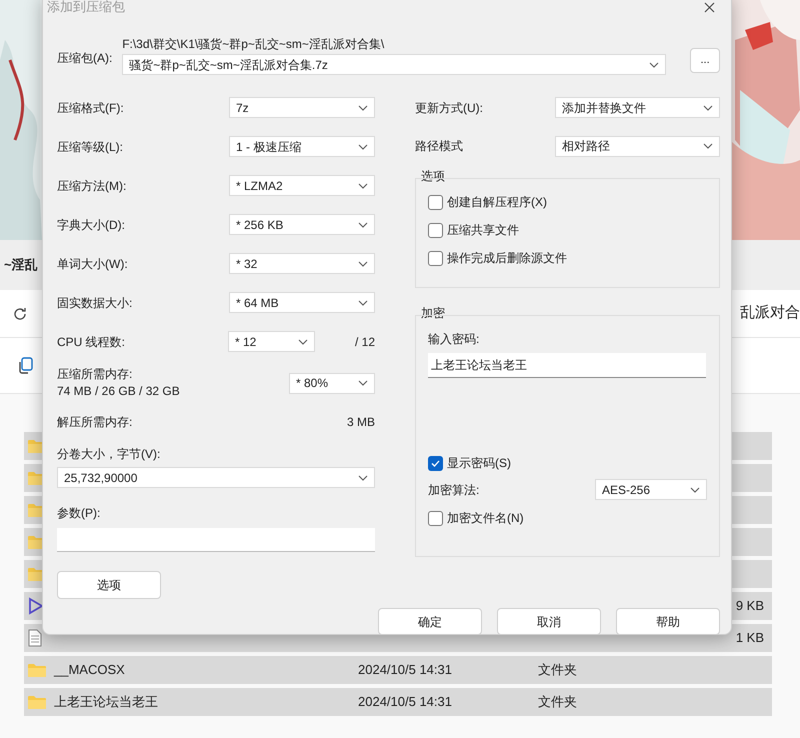 The image size is (800, 738). What do you see at coordinates (216, 540) in the screenshot?
I see `params-field` at bounding box center [216, 540].